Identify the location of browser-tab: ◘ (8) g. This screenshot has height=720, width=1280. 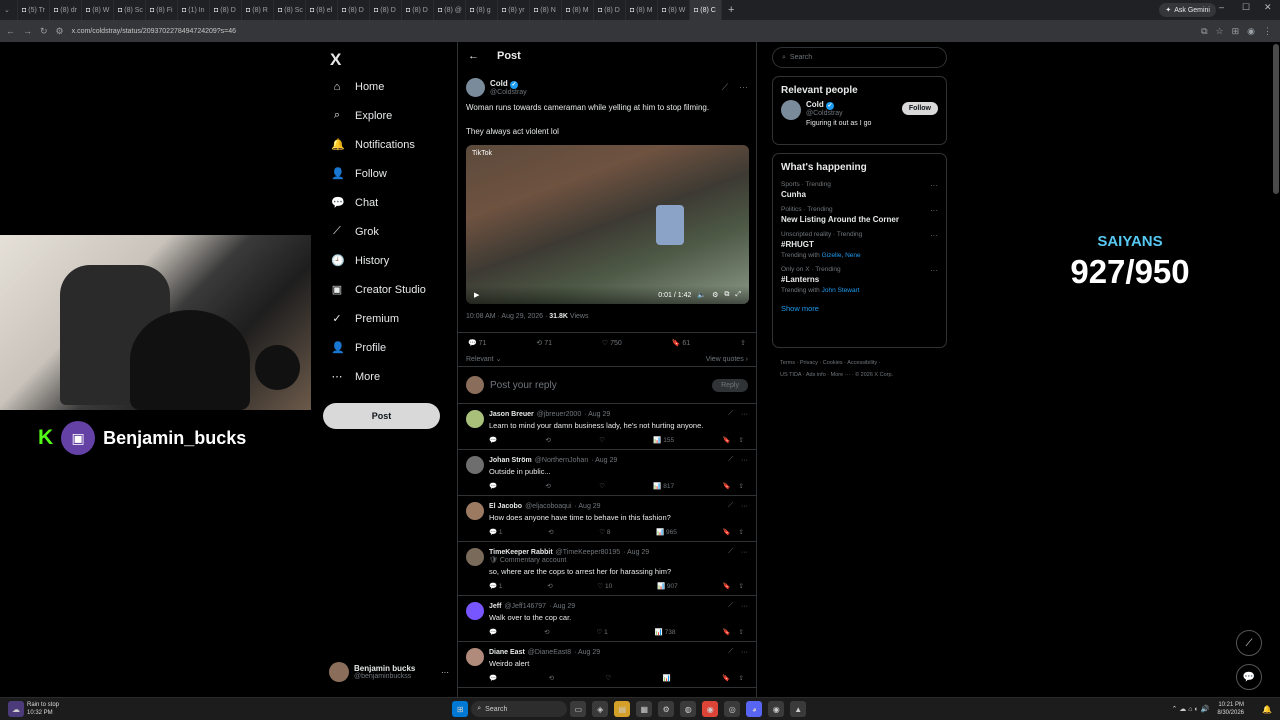
(482, 10).